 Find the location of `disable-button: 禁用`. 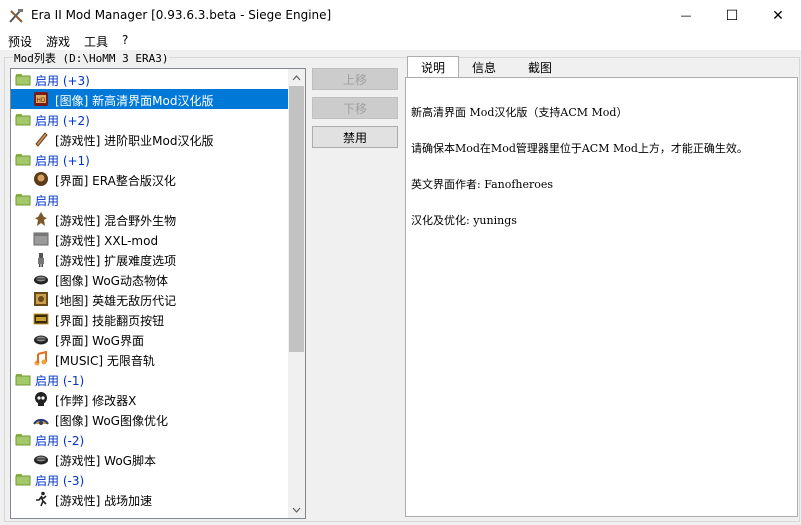

disable-button: 禁用 is located at coordinates (355, 137).